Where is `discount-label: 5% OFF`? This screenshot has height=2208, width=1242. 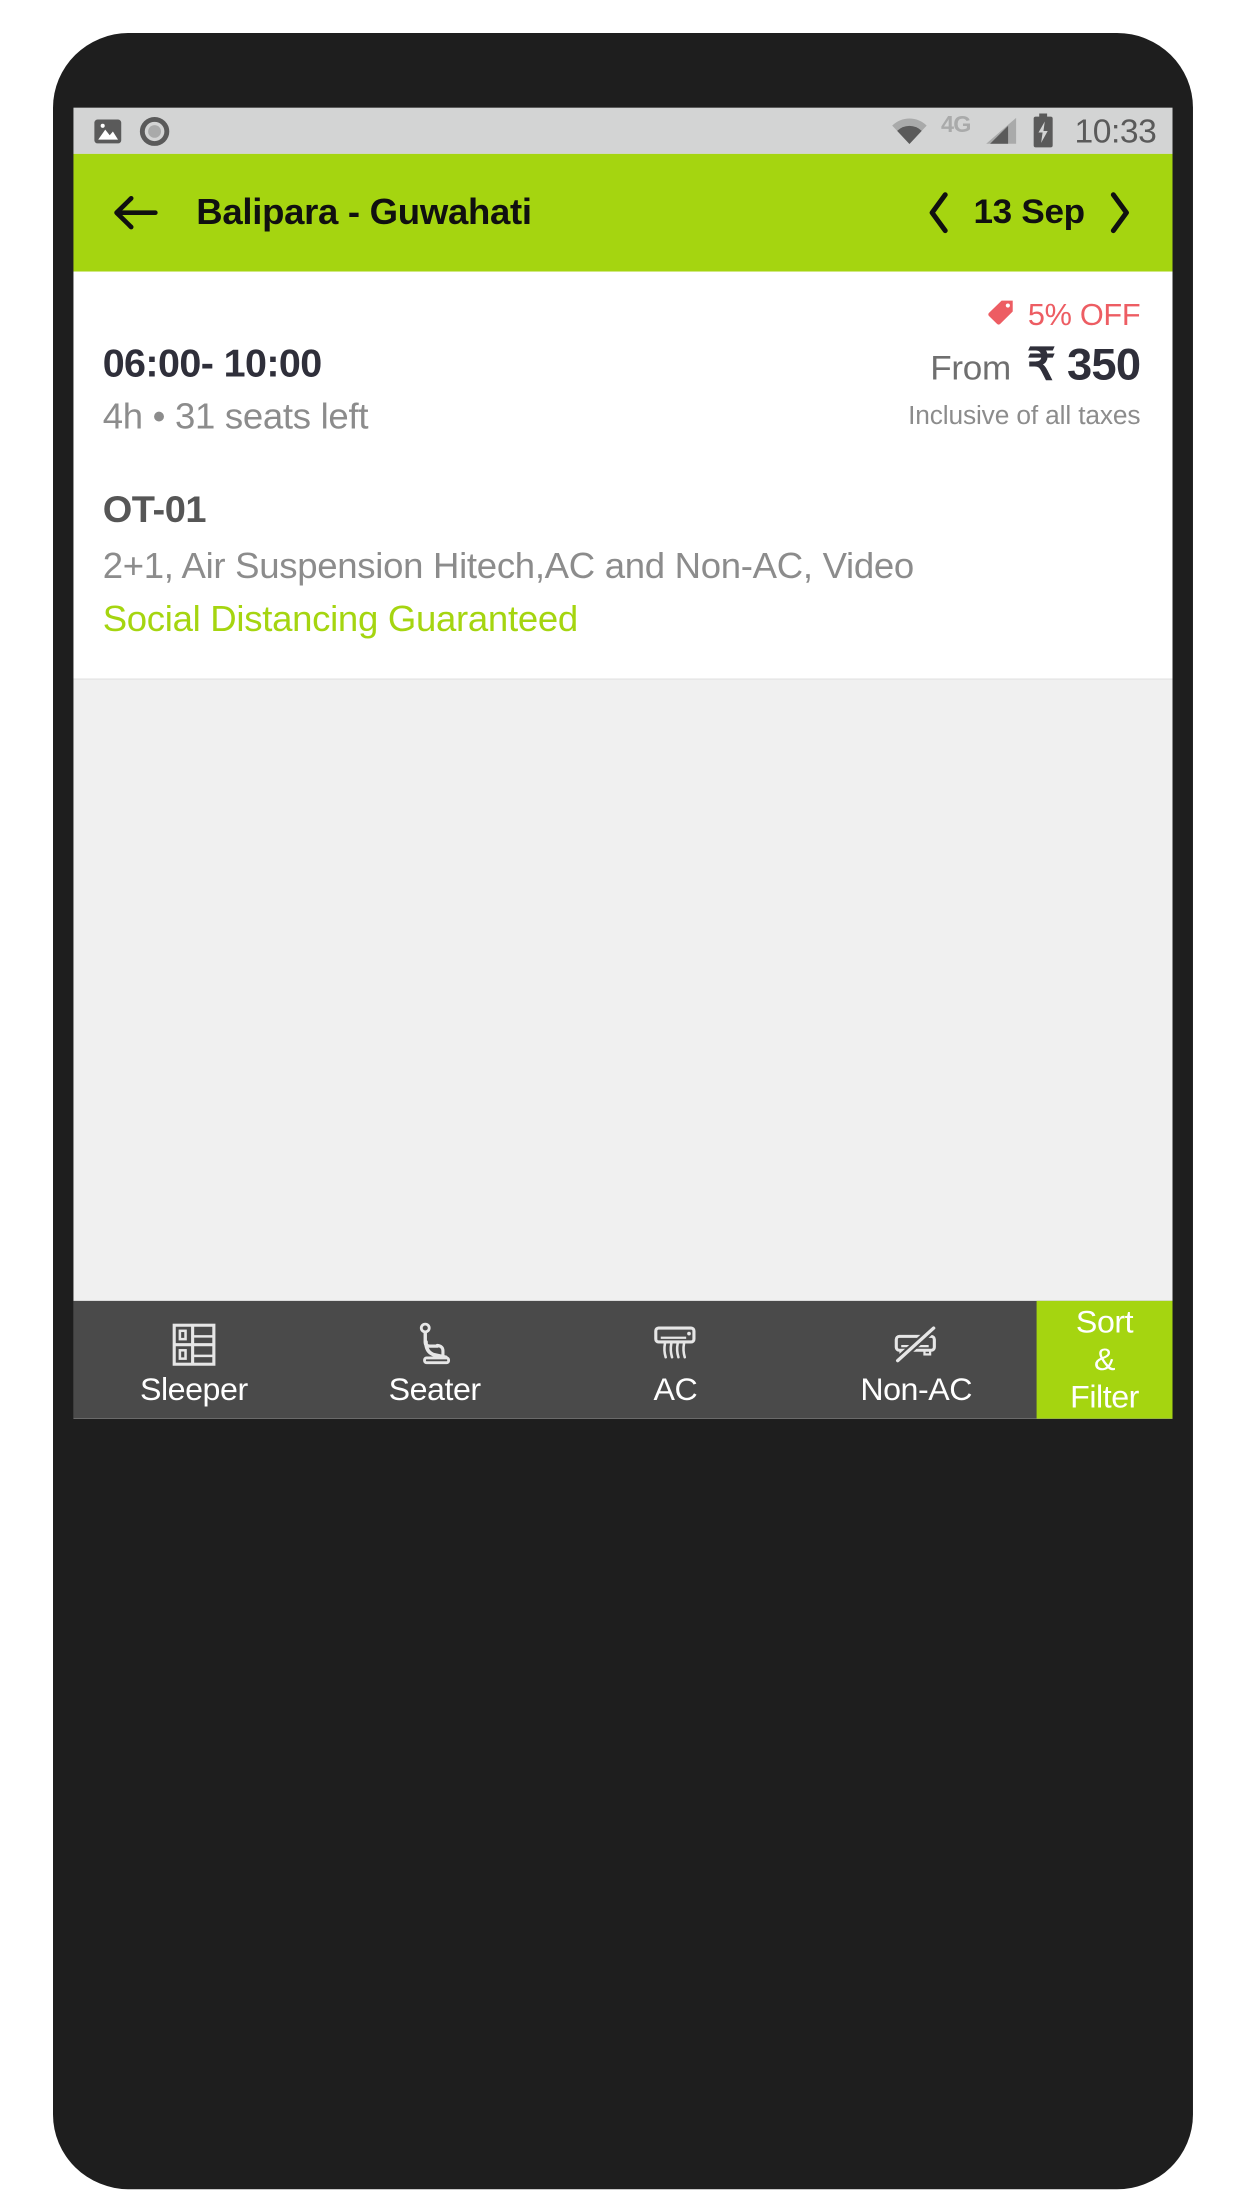
discount-label: 5% OFF is located at coordinates (1084, 315).